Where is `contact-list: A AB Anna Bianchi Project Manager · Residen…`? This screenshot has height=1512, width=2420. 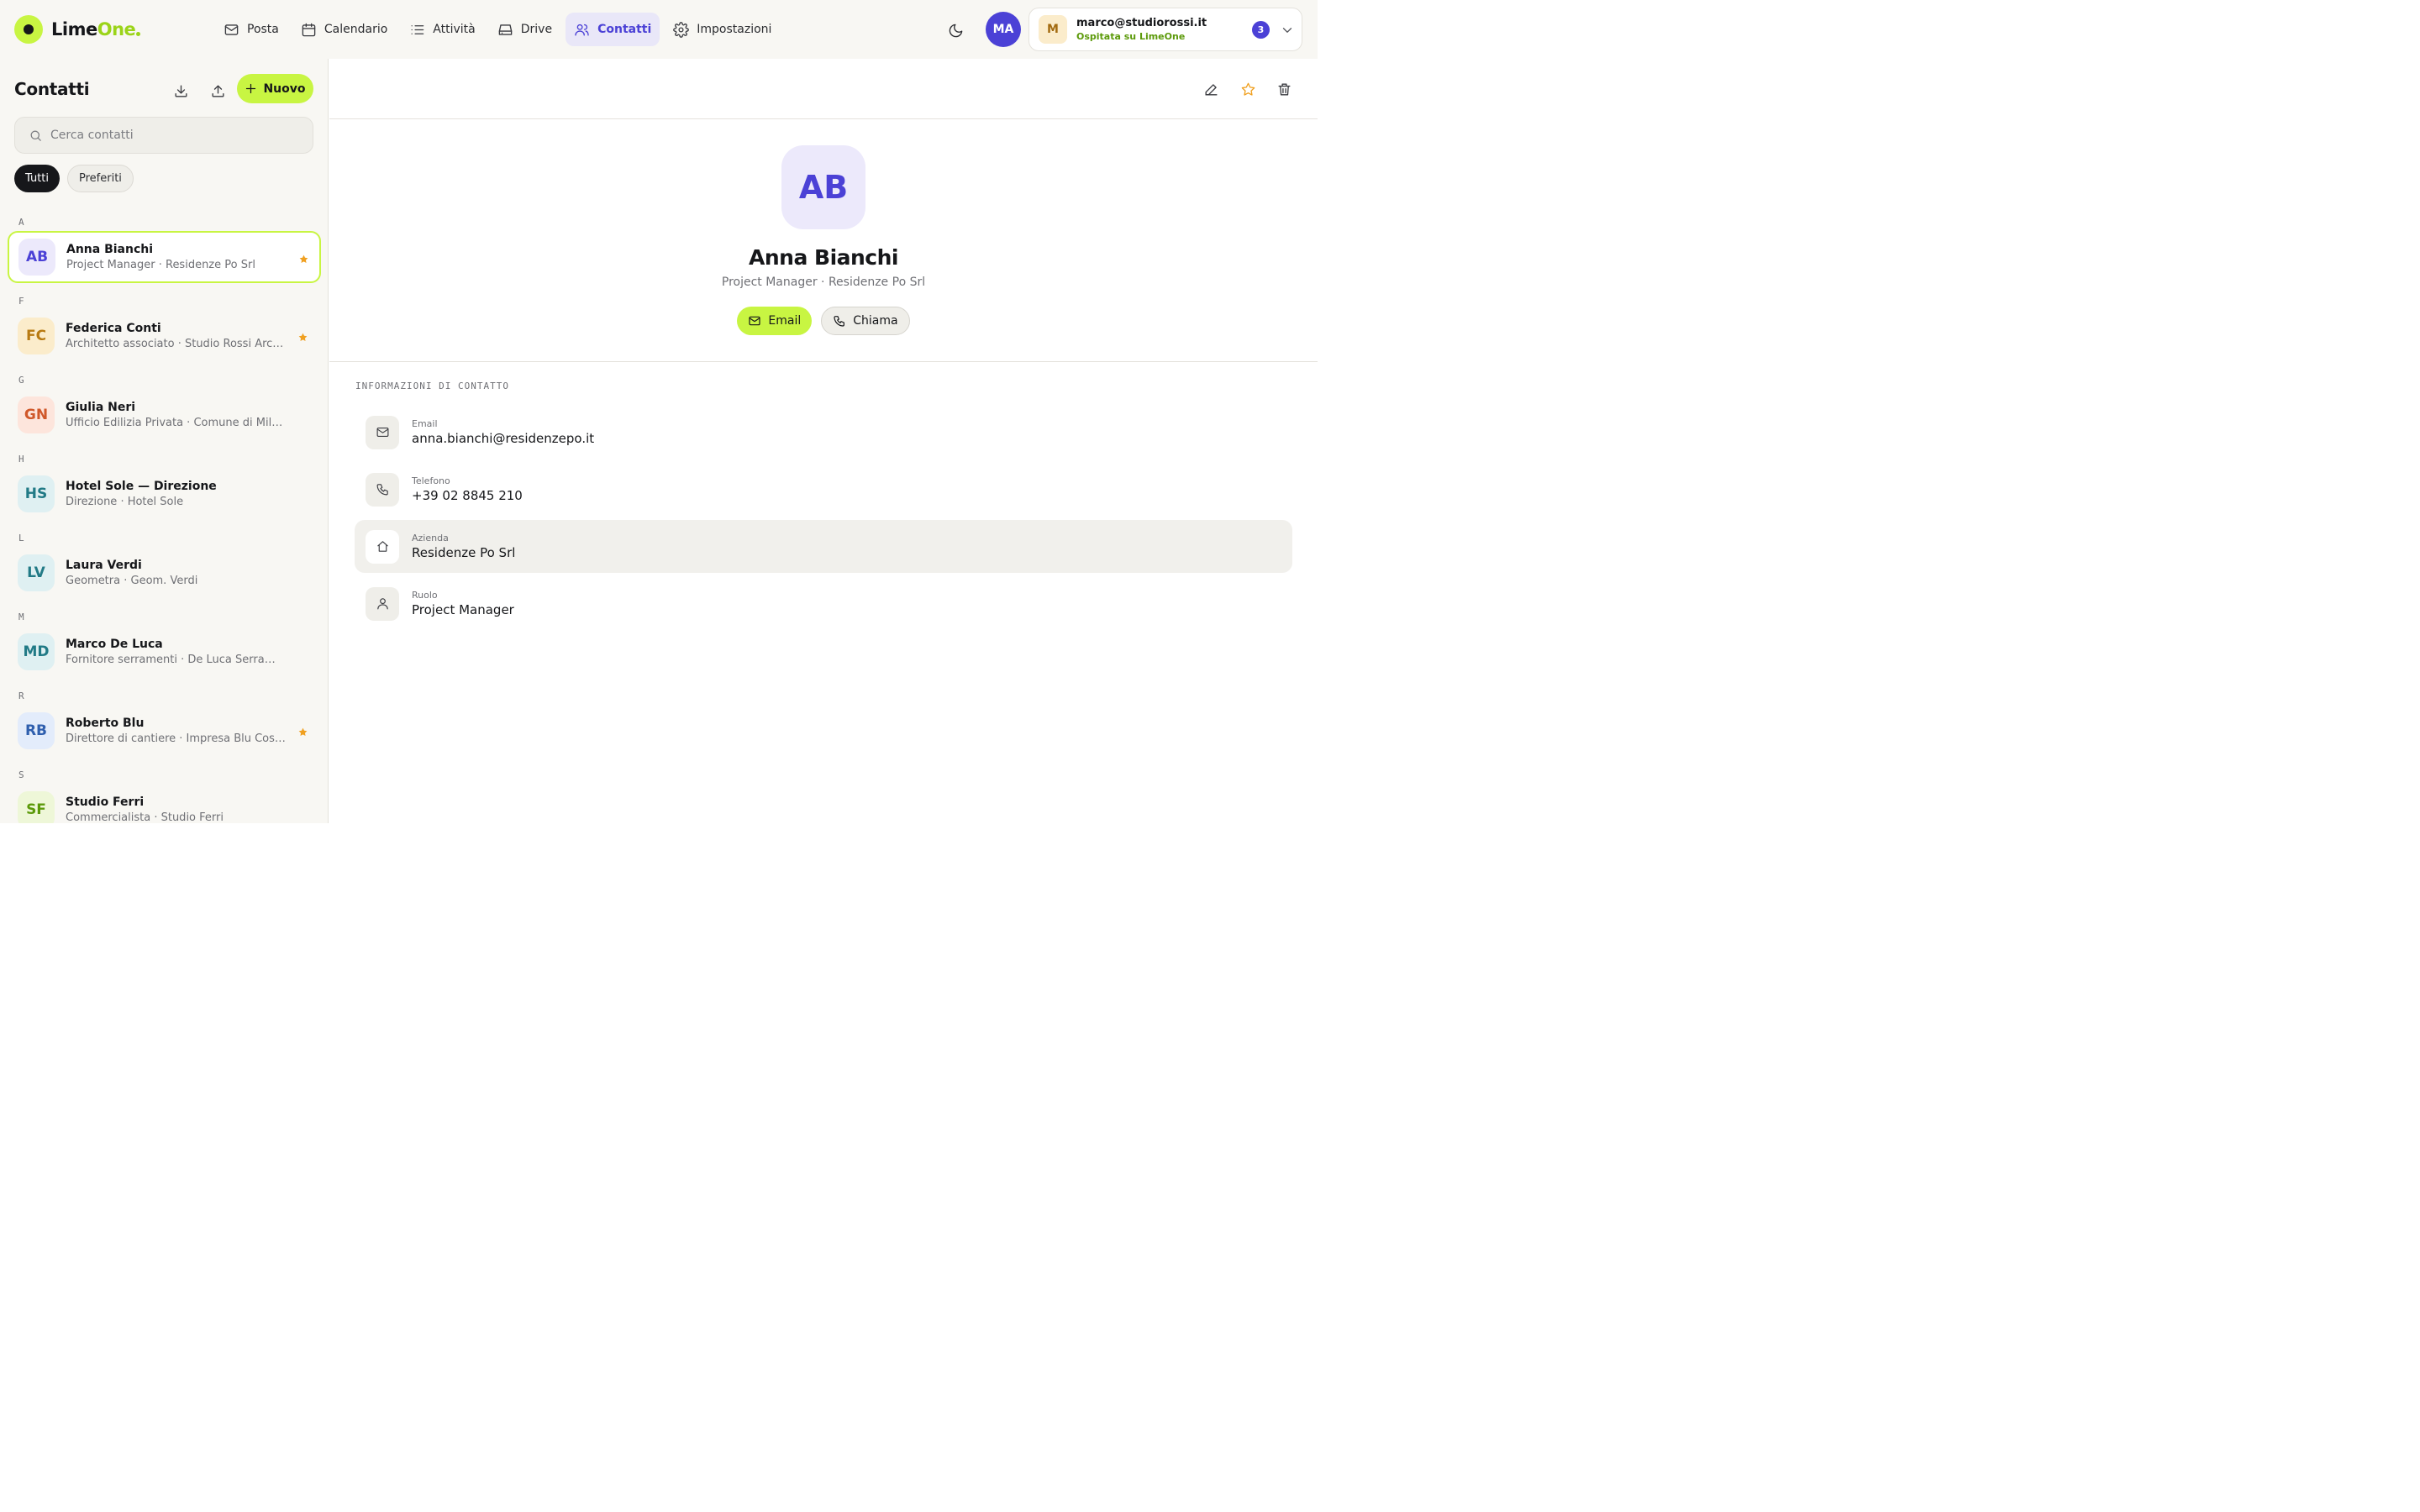
contact-list: A AB Anna Bianchi Project Manager · Residen… is located at coordinates (164, 516).